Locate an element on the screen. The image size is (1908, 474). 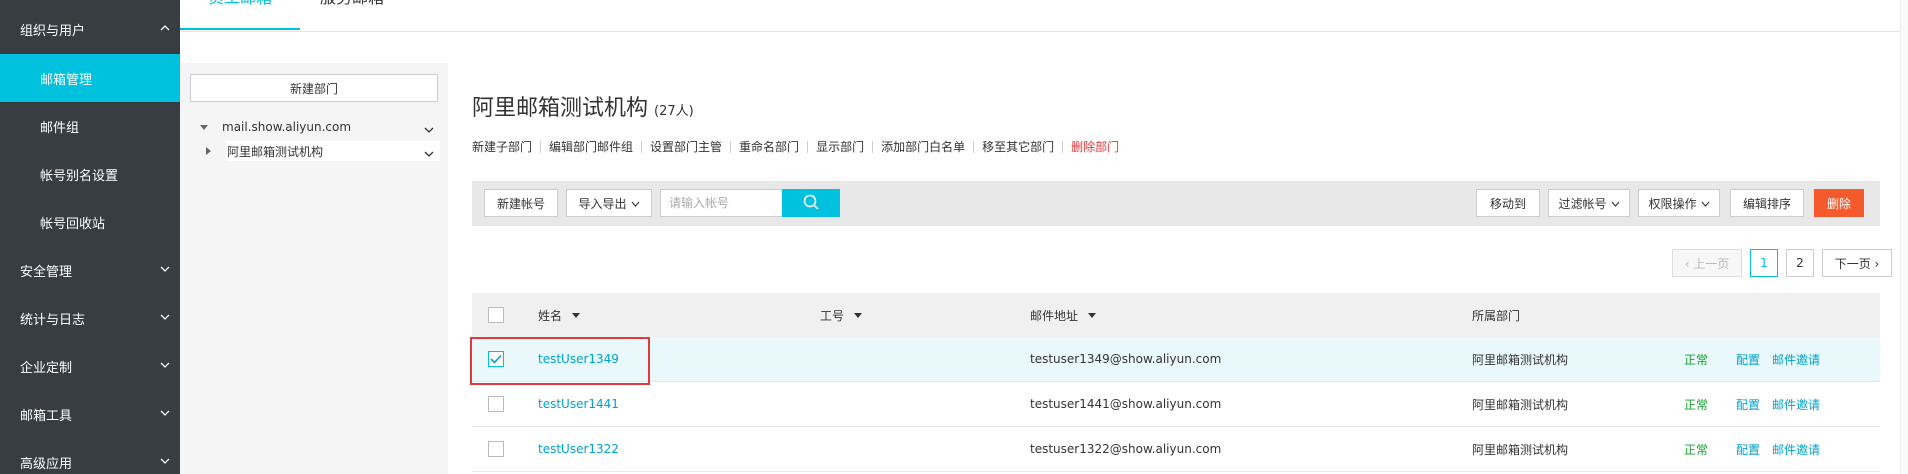
header-job-no-label: 工号 is located at coordinates (832, 315).